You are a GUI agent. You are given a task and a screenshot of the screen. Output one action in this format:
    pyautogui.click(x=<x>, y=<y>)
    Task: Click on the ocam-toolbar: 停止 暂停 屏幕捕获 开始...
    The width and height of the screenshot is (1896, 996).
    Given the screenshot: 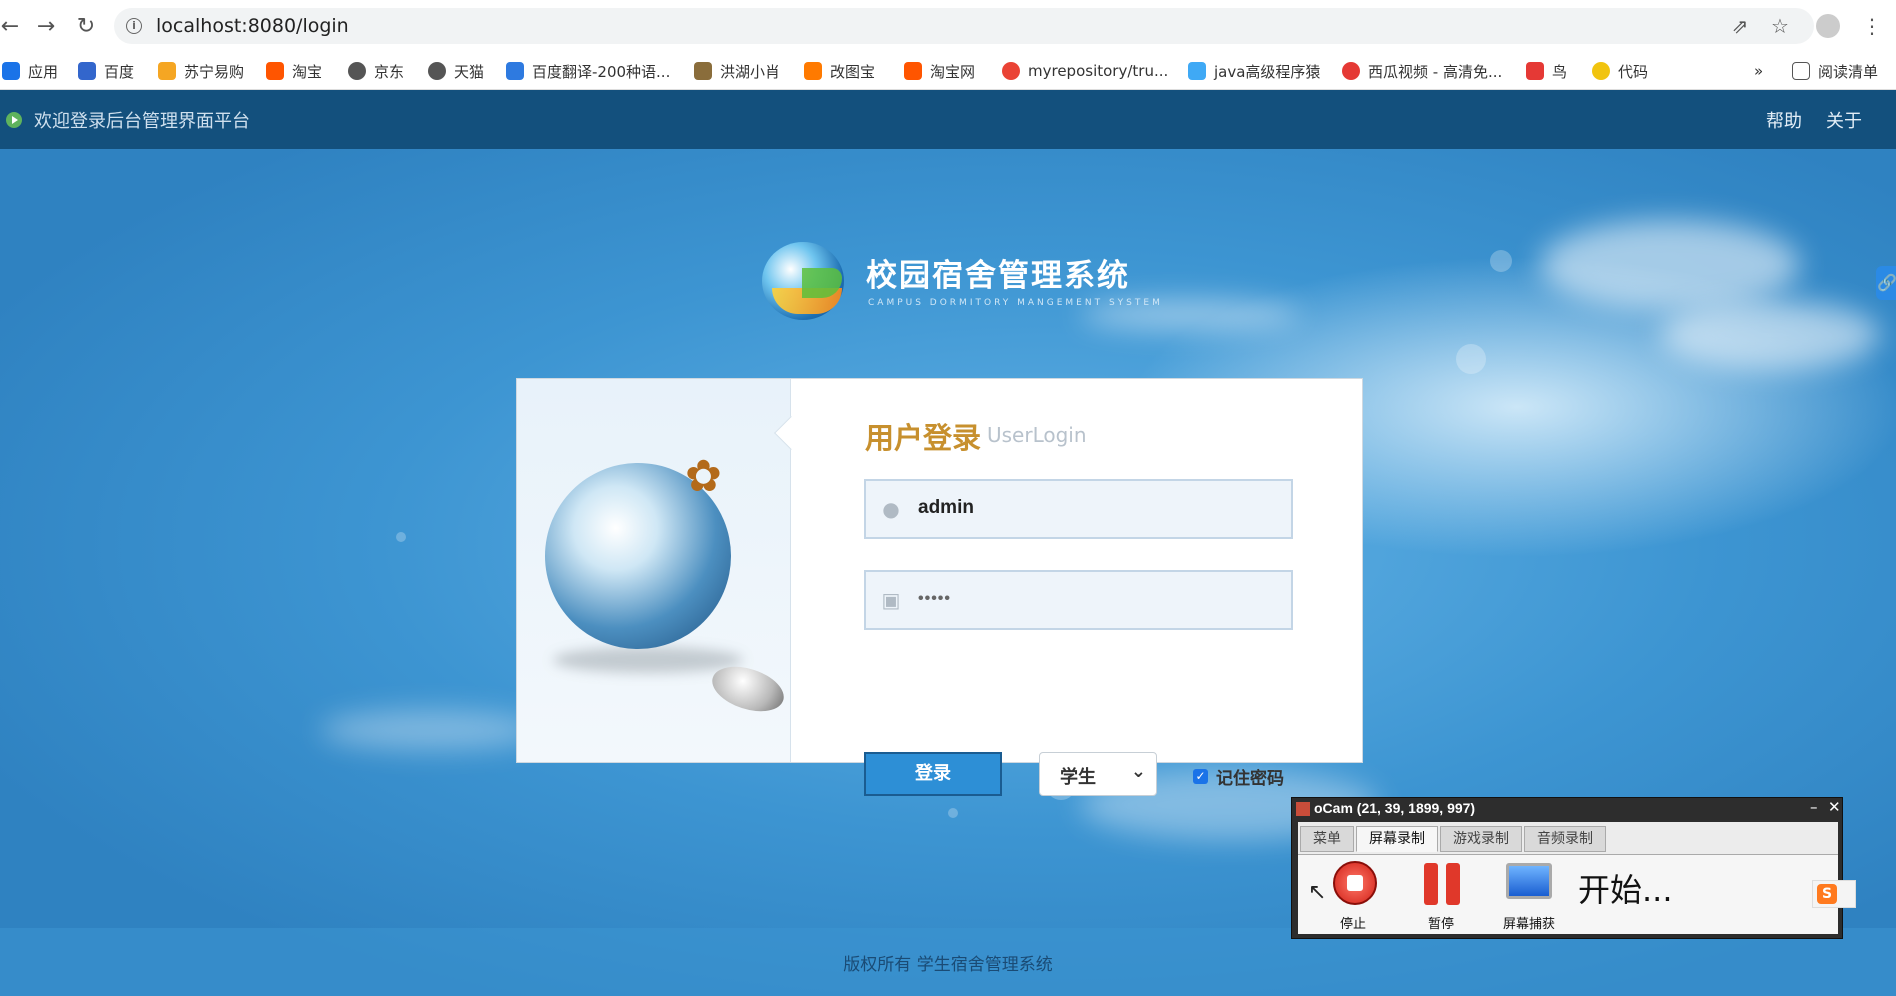 What is the action you would take?
    pyautogui.click(x=1568, y=894)
    